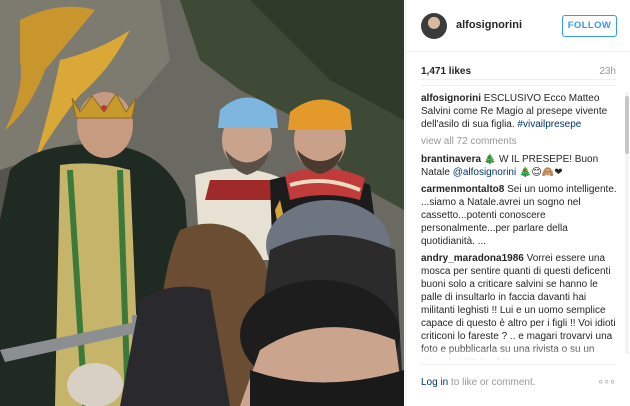  What do you see at coordinates (518, 85) in the screenshot?
I see `divider` at bounding box center [518, 85].